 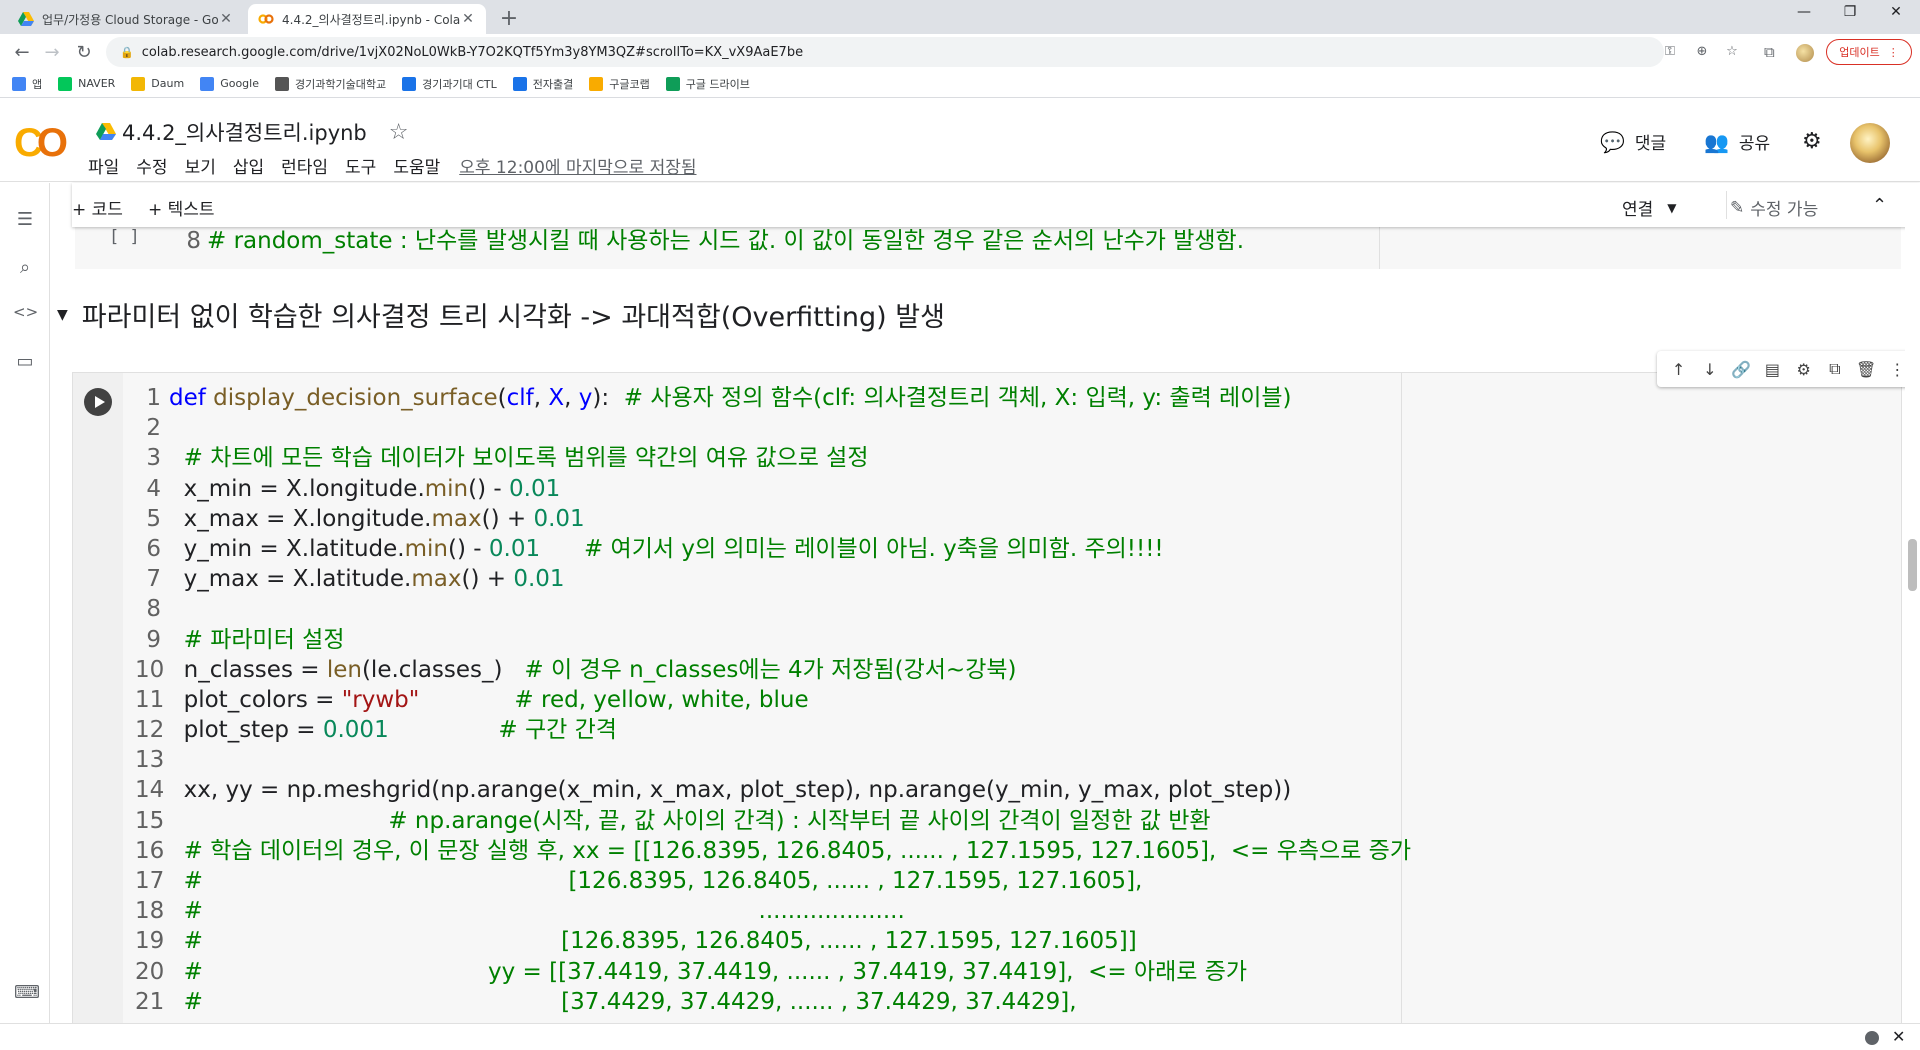 I want to click on bookmark-star-icon: ☆, so click(x=1732, y=51).